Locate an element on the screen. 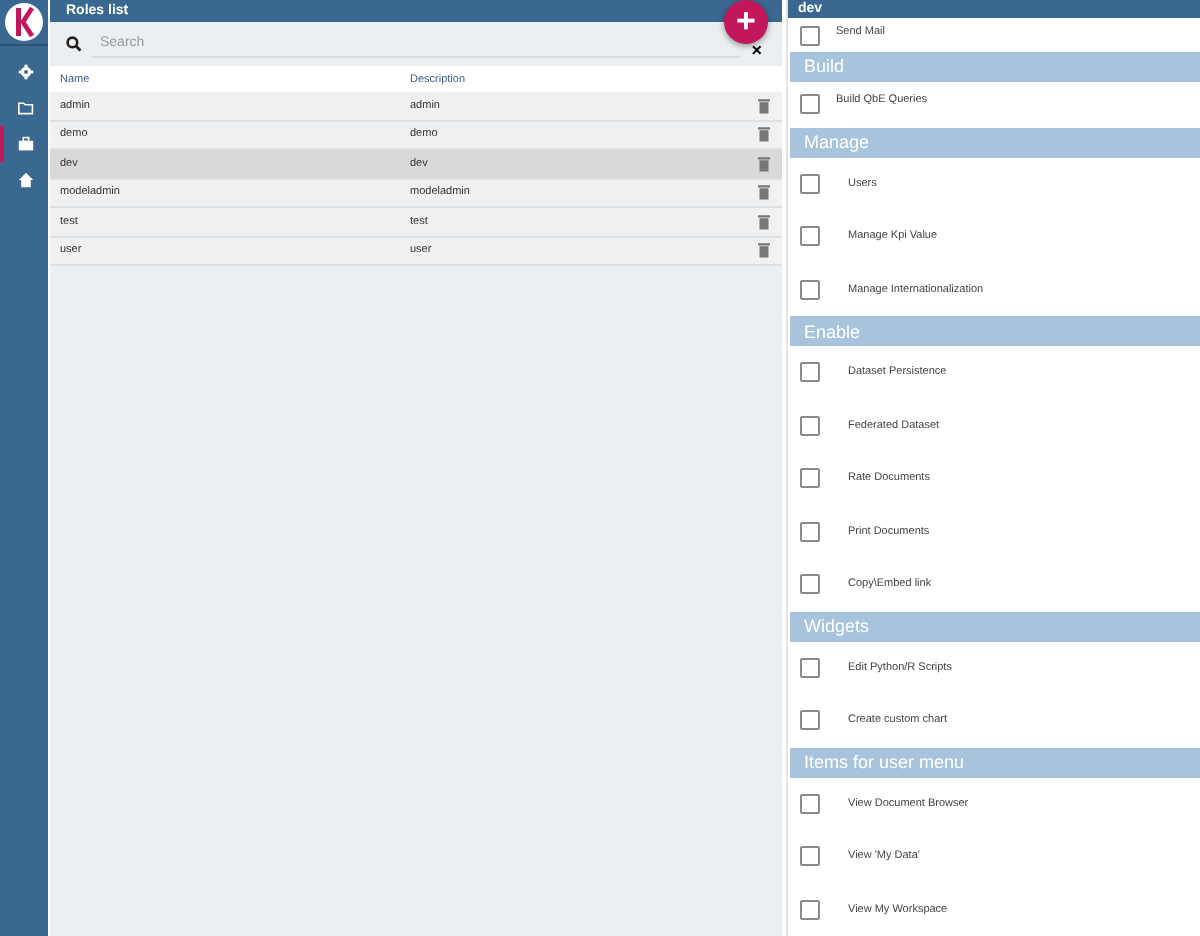 The width and height of the screenshot is (1200, 936). section-header: Widgets is located at coordinates (995, 626).